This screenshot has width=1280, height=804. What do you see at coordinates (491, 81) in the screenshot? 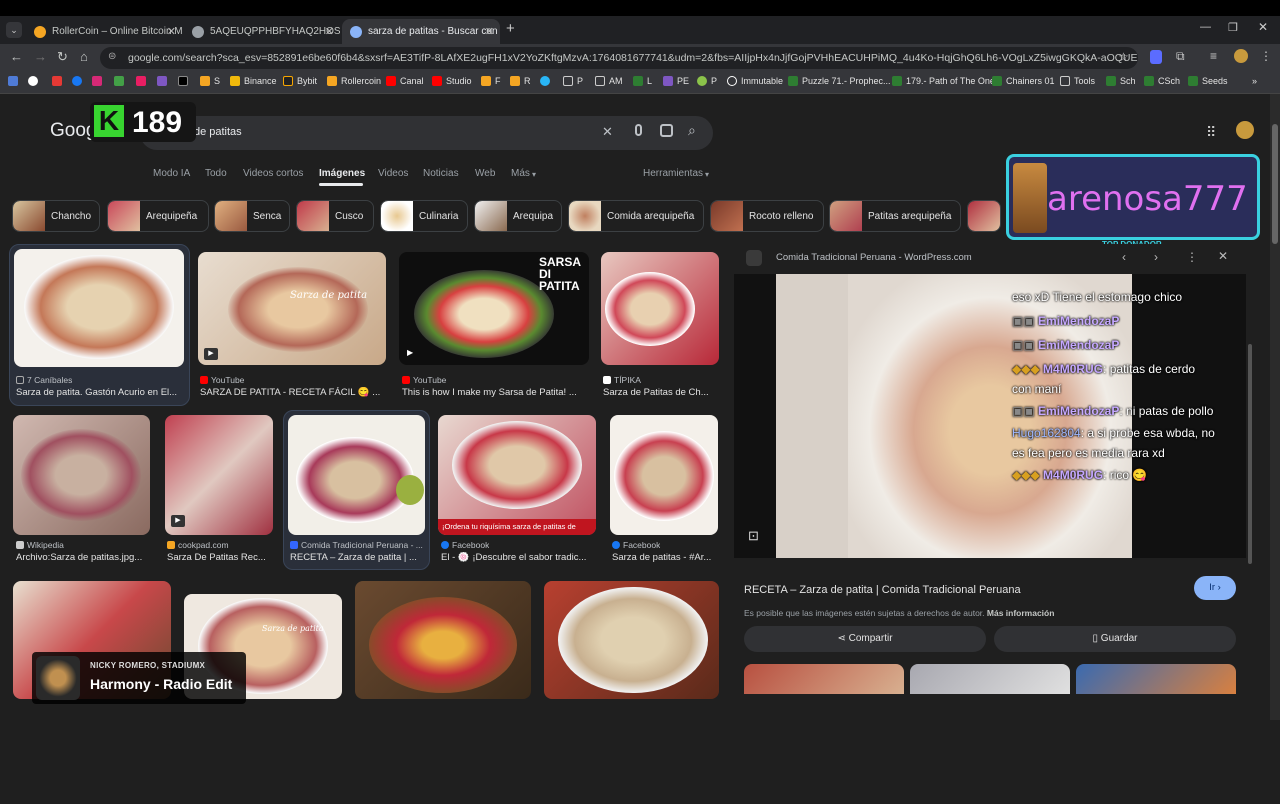
I see `bookmark-f: F` at bounding box center [491, 81].